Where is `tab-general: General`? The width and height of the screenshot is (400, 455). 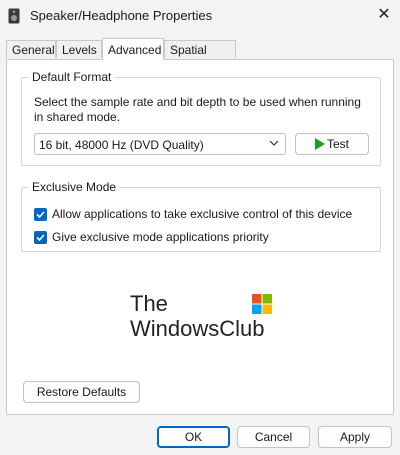
tab-general: General is located at coordinates (31, 49).